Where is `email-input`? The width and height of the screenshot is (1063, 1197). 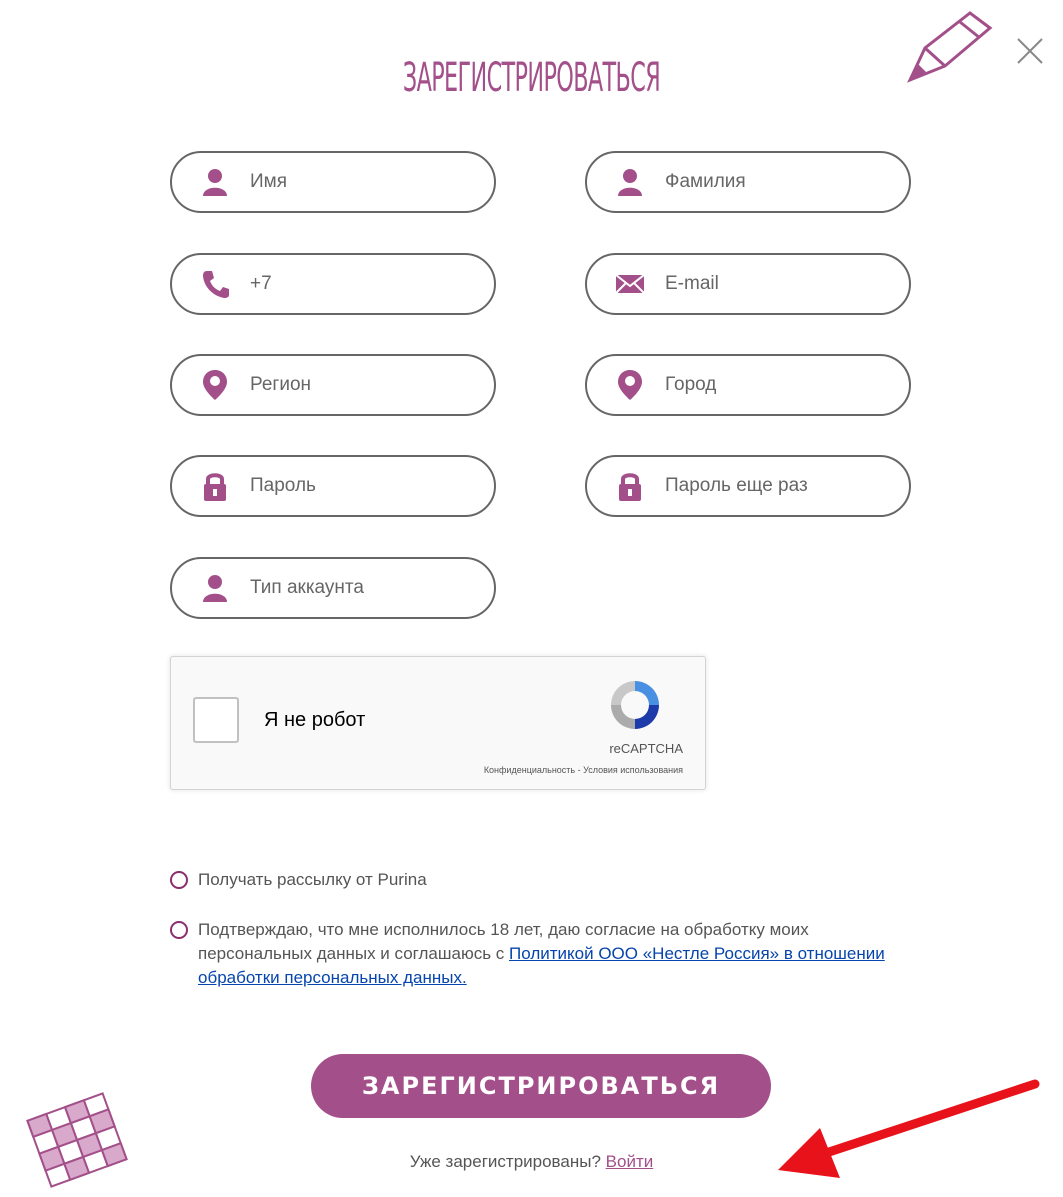 email-input is located at coordinates (775, 284).